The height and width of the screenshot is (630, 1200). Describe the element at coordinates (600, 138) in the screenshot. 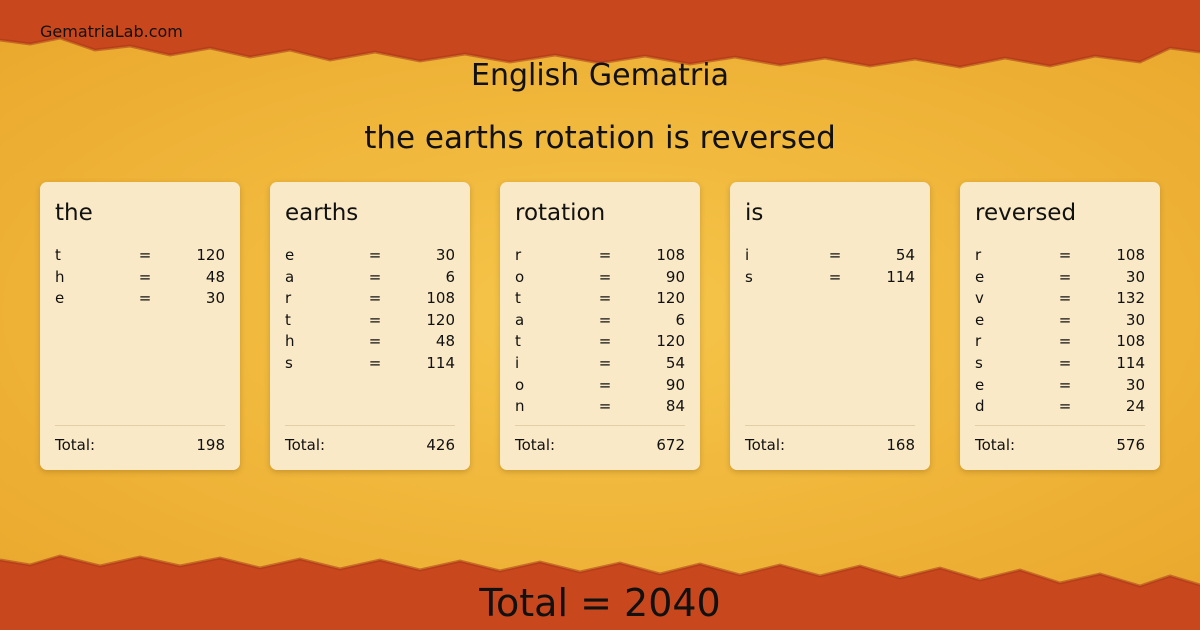

I see `phrase-heading: the earths rotation is reversed` at that location.